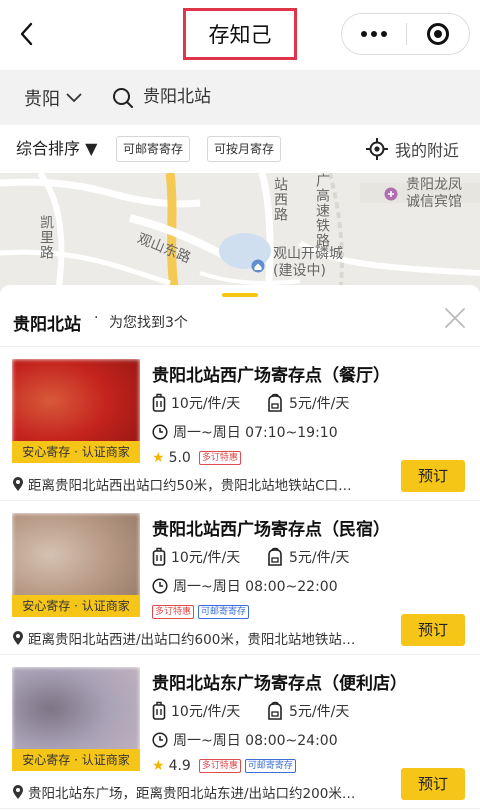 The height and width of the screenshot is (811, 480). I want to click on search-icon, so click(123, 98).